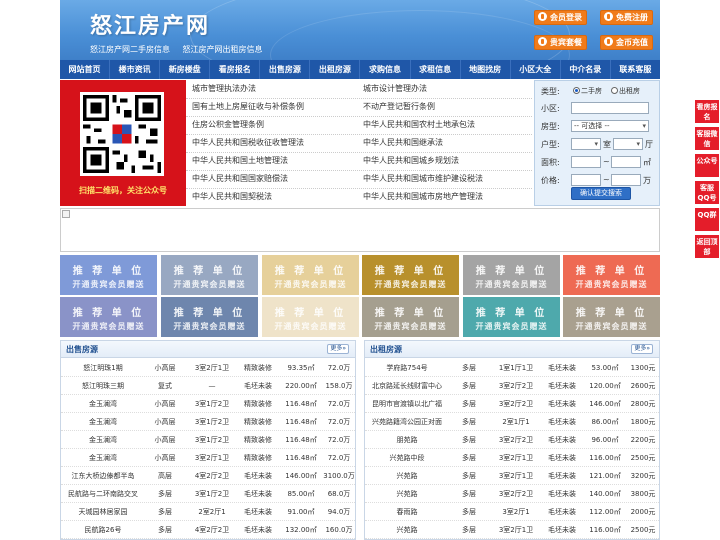 This screenshot has height=540, width=720. I want to click on nav-viewing-signup: 看房报名, so click(235, 69).